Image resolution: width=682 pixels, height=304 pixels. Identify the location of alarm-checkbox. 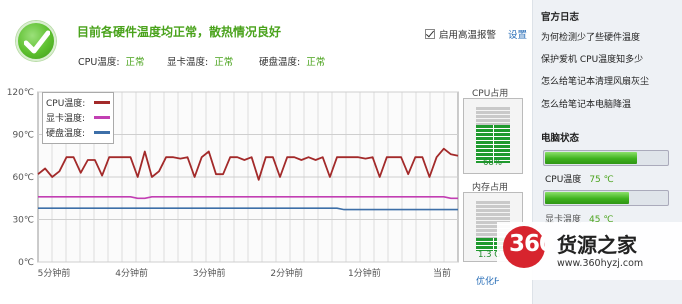
(430, 34).